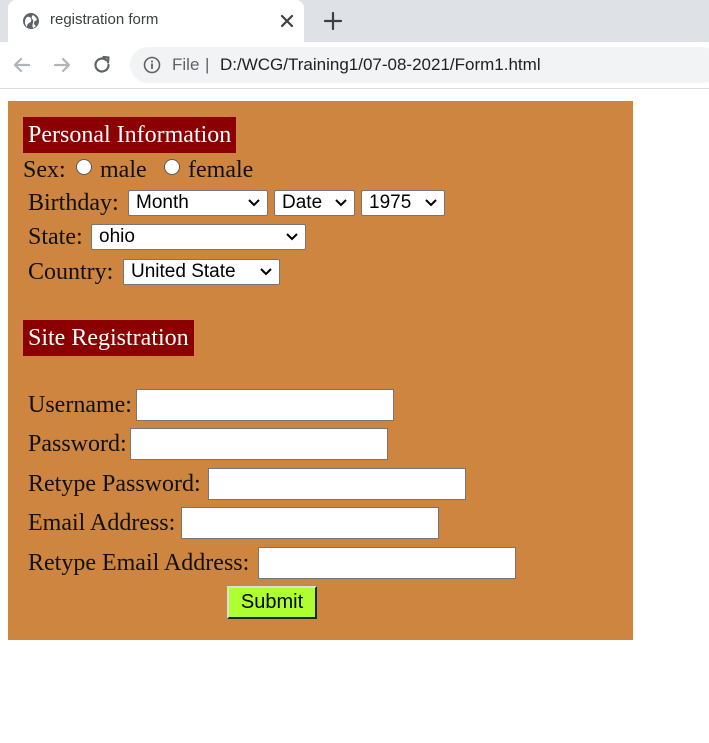 The width and height of the screenshot is (709, 743). Describe the element at coordinates (84, 167) in the screenshot. I see `male-radio` at that location.